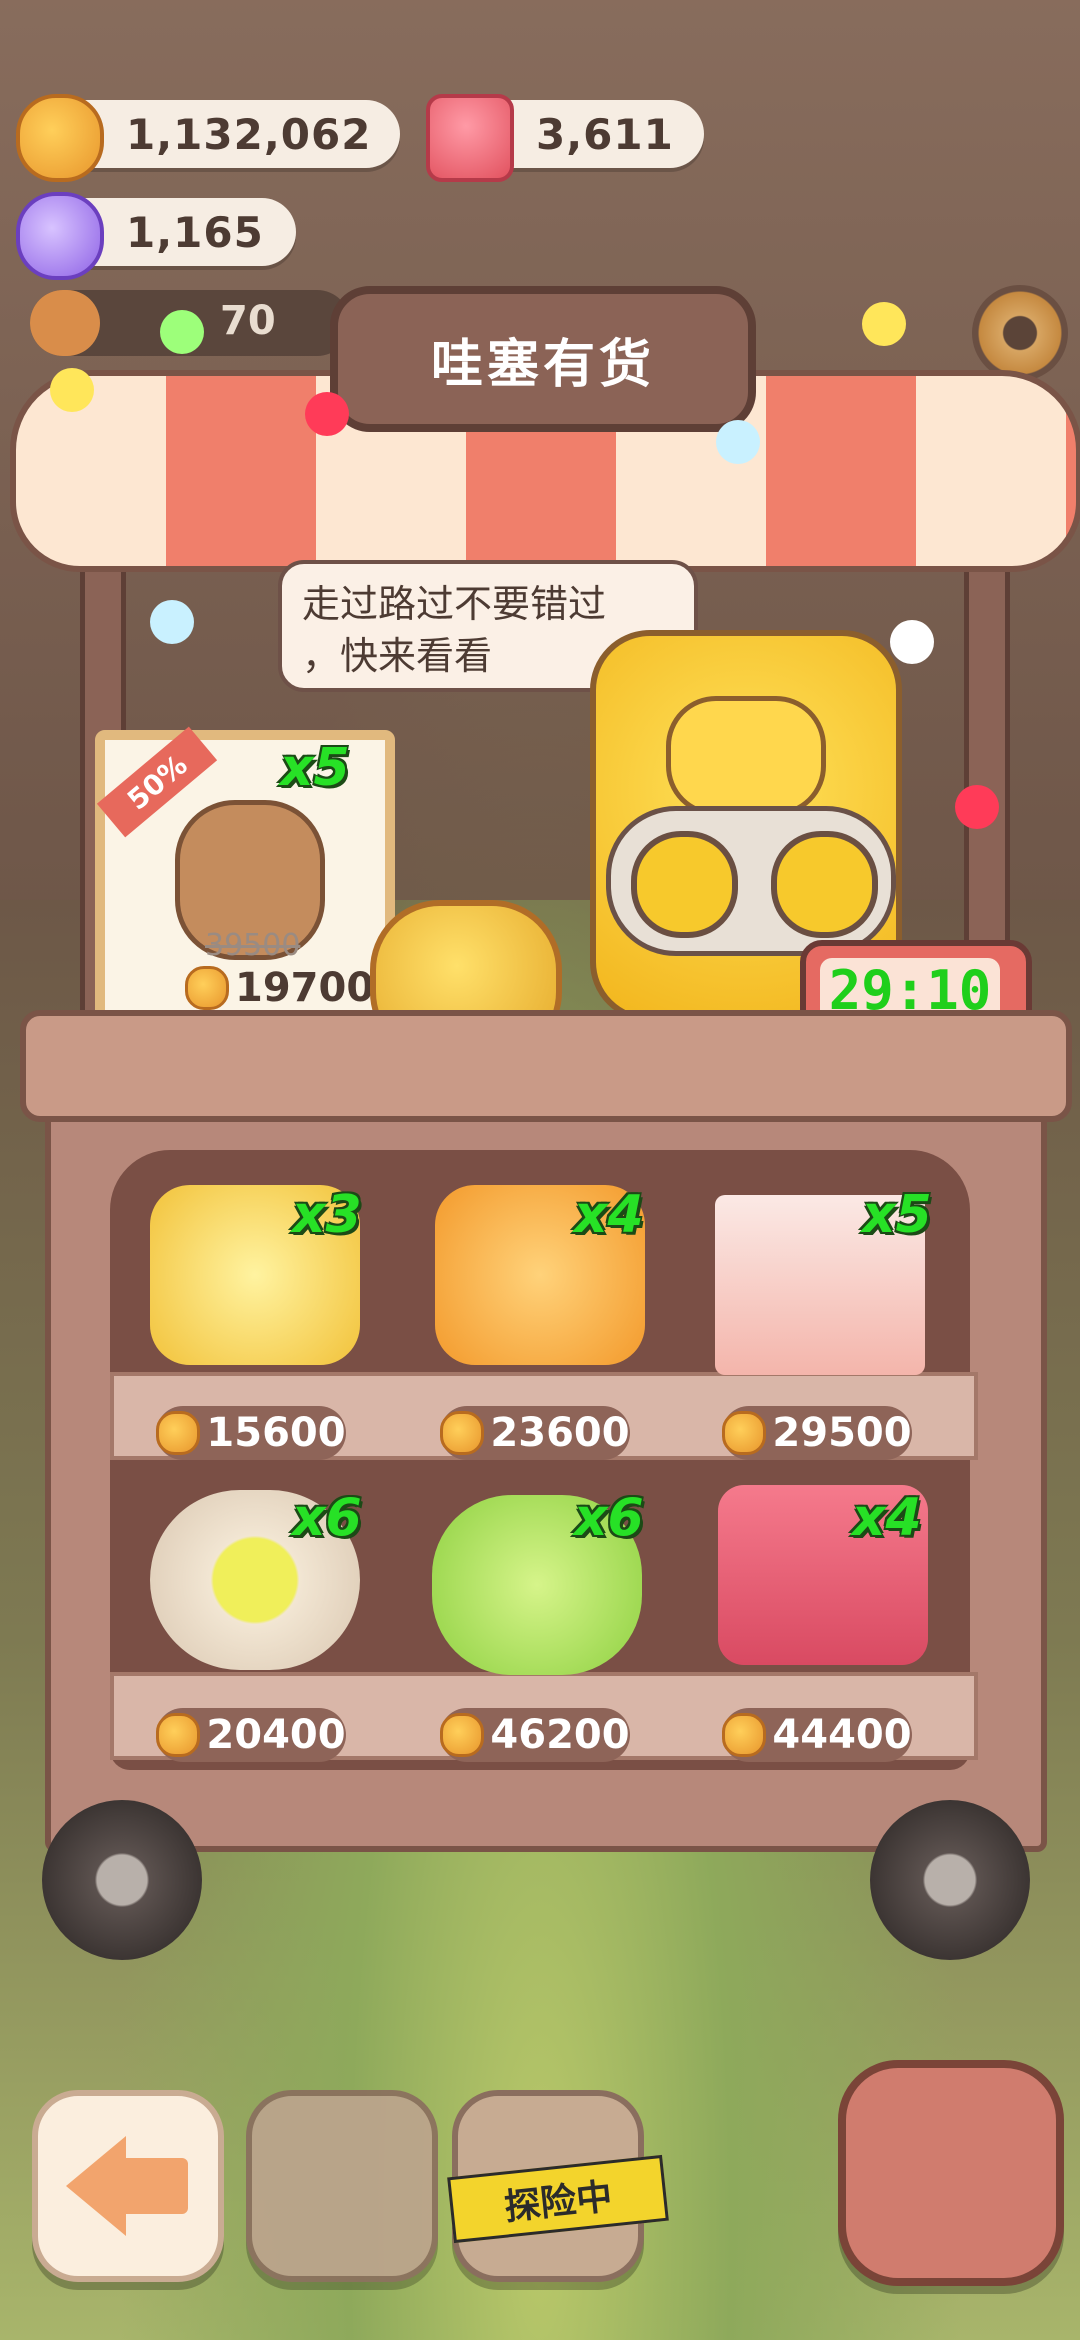 The height and width of the screenshot is (2340, 1080). What do you see at coordinates (817, 1433) in the screenshot?
I see `item-price: 29500` at bounding box center [817, 1433].